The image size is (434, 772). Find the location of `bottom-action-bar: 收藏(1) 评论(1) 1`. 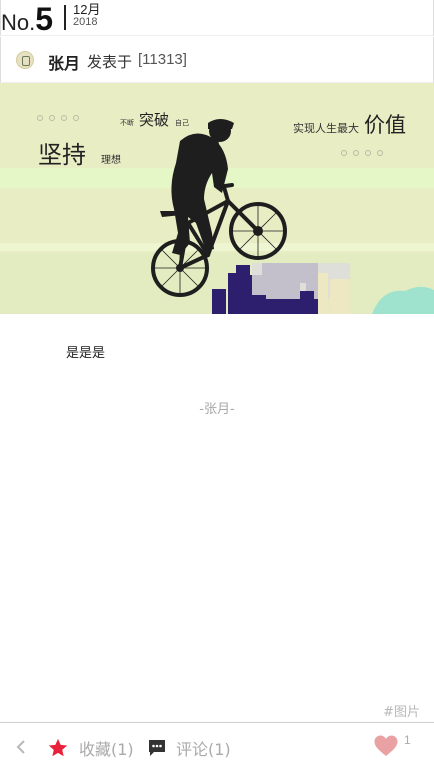

bottom-action-bar: 收藏(1) 评论(1) 1 is located at coordinates (217, 747).